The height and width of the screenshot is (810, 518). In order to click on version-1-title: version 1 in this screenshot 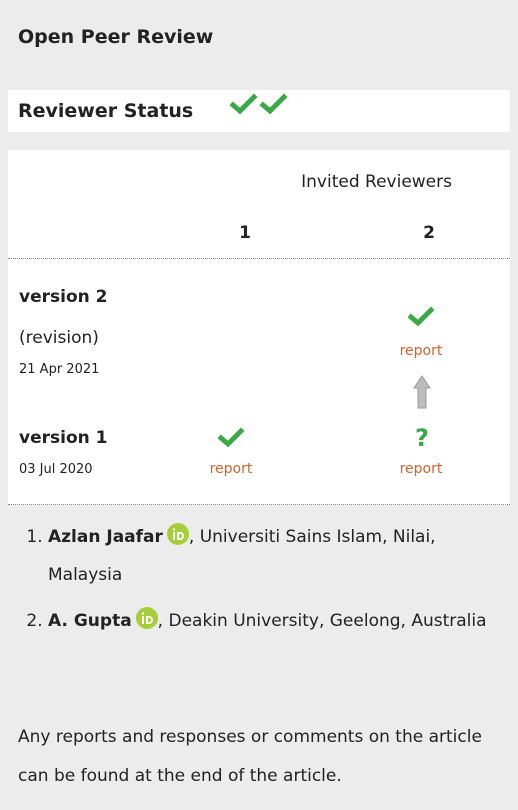, I will do `click(63, 438)`.